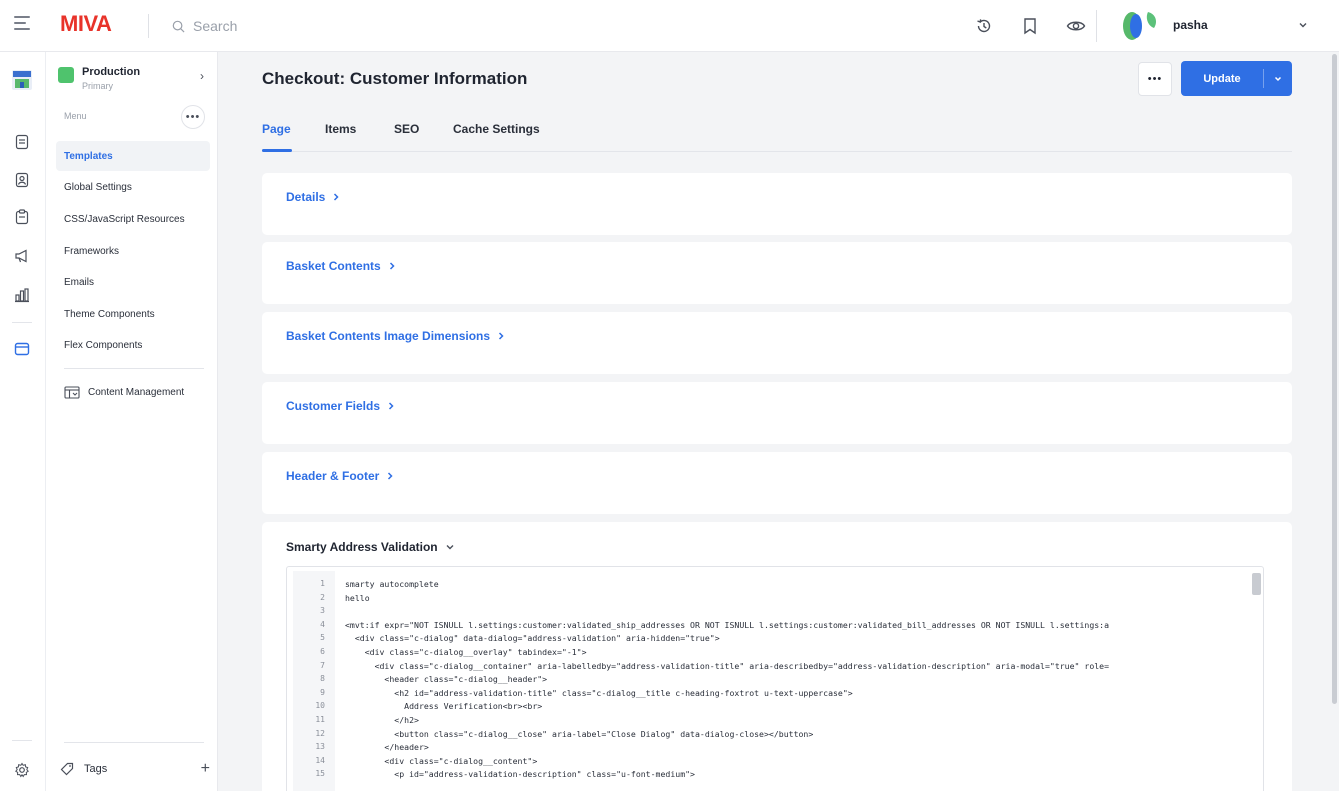 This screenshot has width=1339, height=791. Describe the element at coordinates (23, 421) in the screenshot. I see `app-rail` at that location.